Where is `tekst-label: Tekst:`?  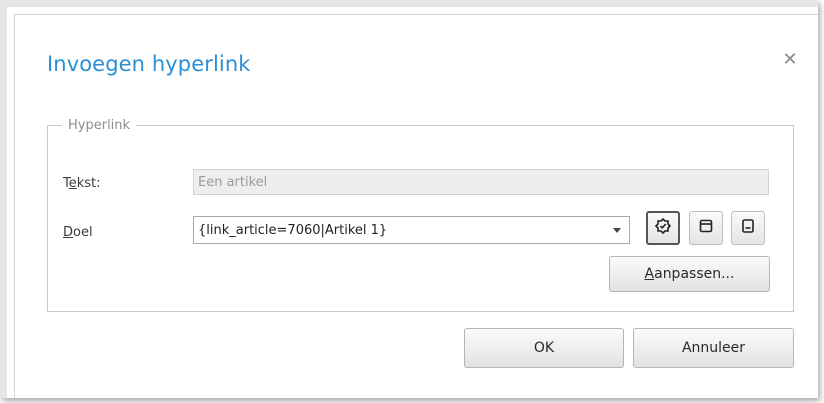 tekst-label: Tekst: is located at coordinates (82, 183).